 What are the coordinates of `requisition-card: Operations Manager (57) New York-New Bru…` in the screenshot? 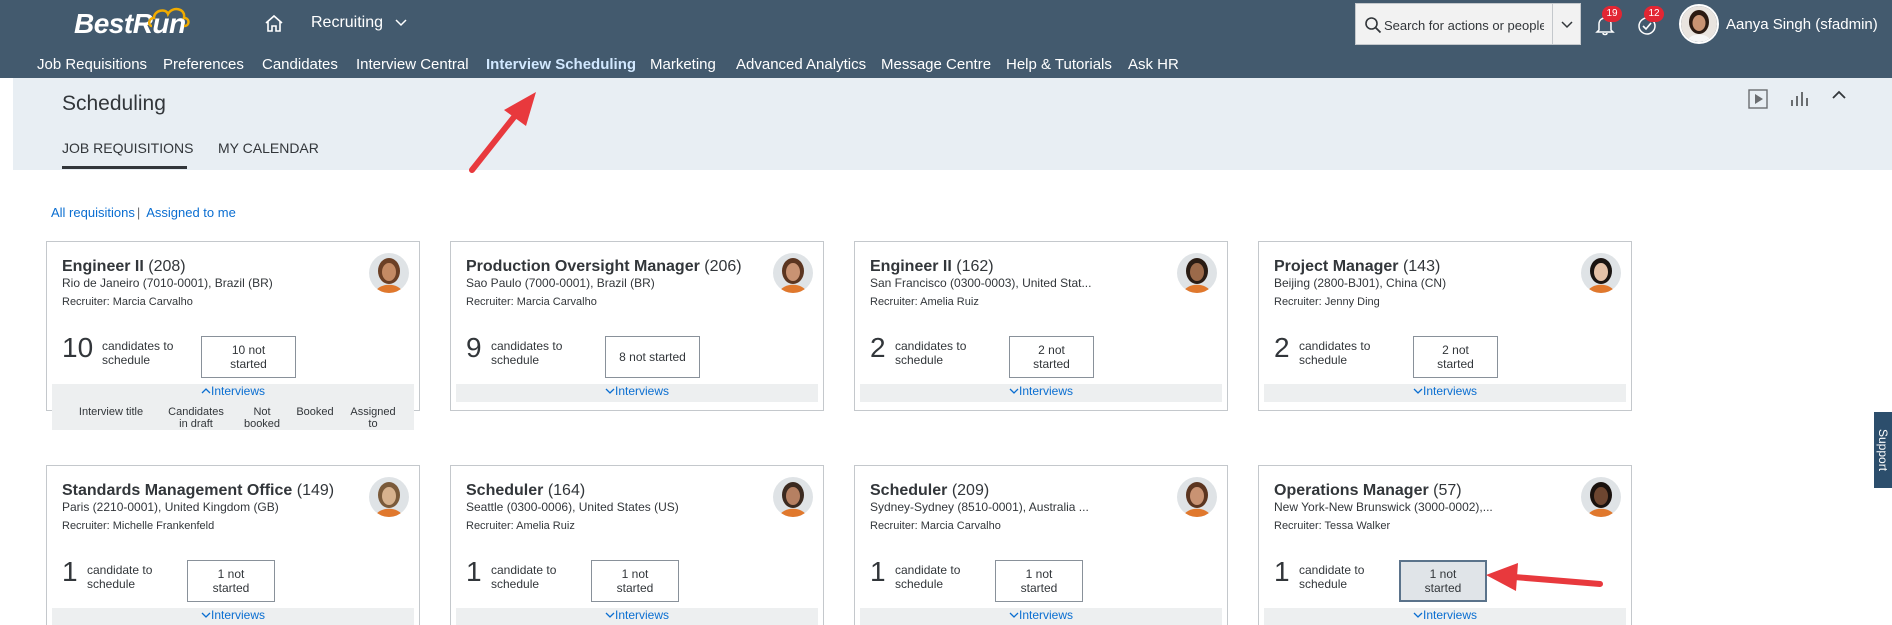 It's located at (1445, 545).